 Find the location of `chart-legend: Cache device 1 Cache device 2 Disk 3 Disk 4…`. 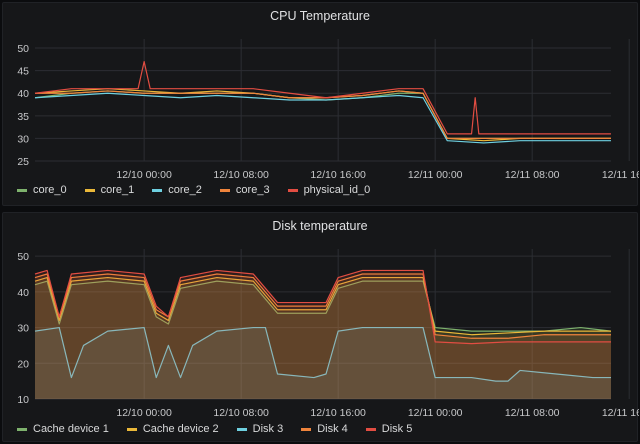

chart-legend: Cache device 1 Cache device 2 Disk 3 Disk 4… is located at coordinates (214, 429).